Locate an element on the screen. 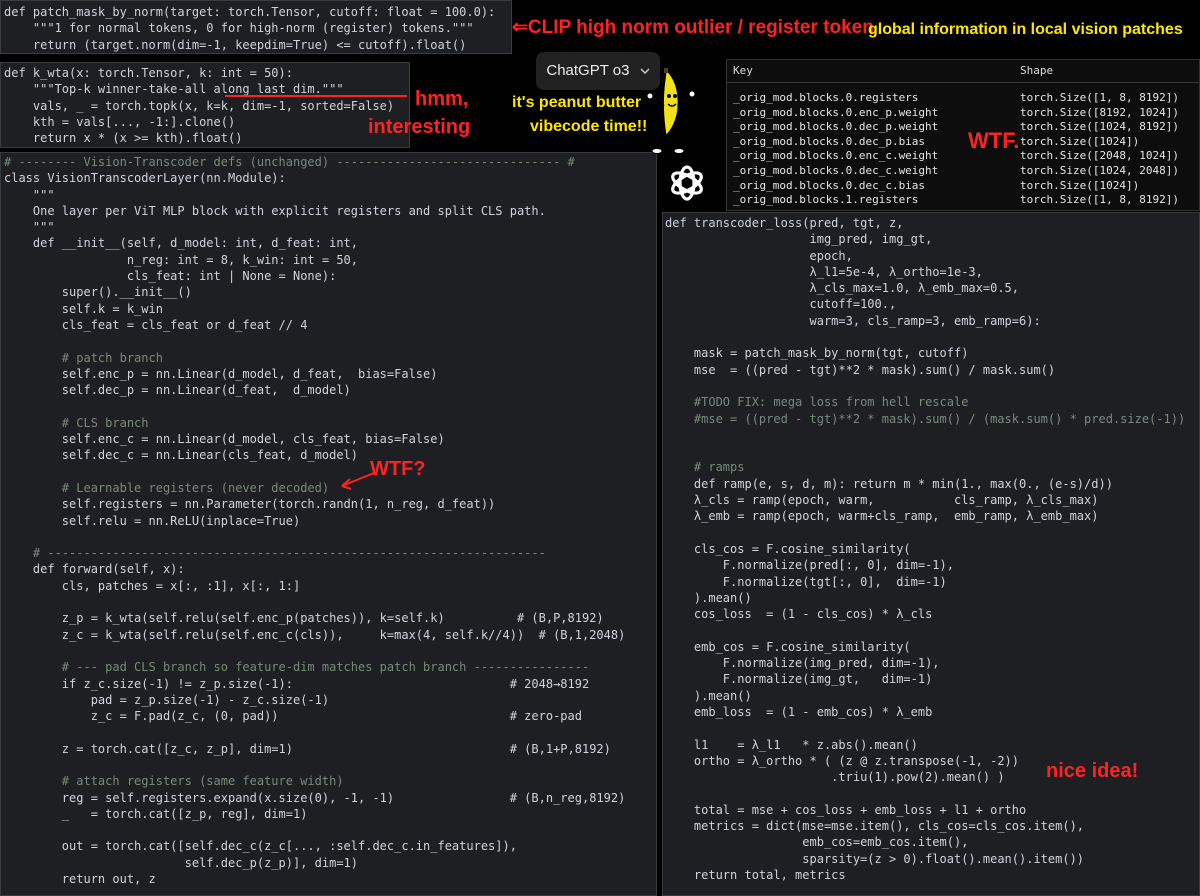  layer-code-line: # patch branch is located at coordinates (83, 357).